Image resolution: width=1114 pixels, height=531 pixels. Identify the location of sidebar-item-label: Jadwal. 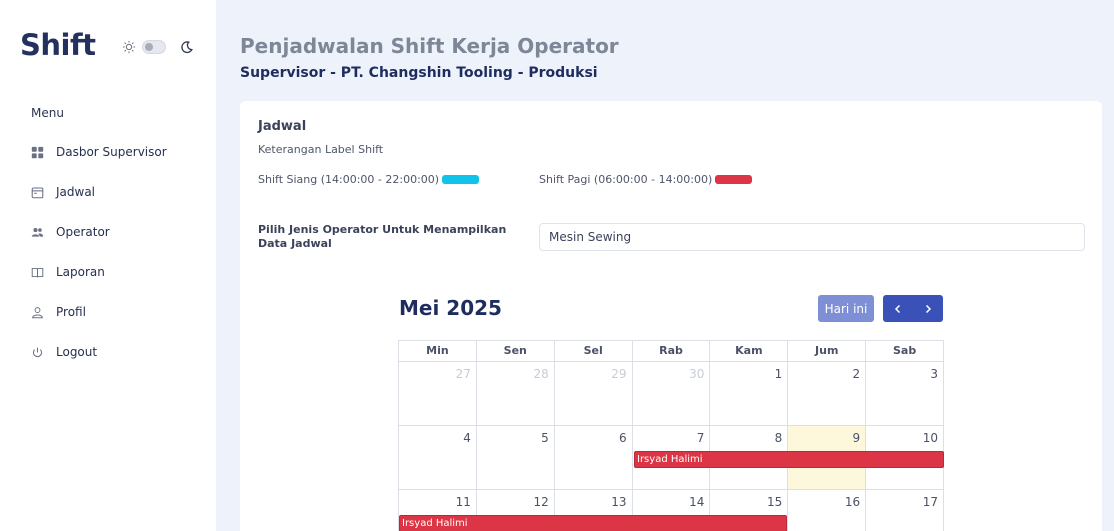
(76, 192).